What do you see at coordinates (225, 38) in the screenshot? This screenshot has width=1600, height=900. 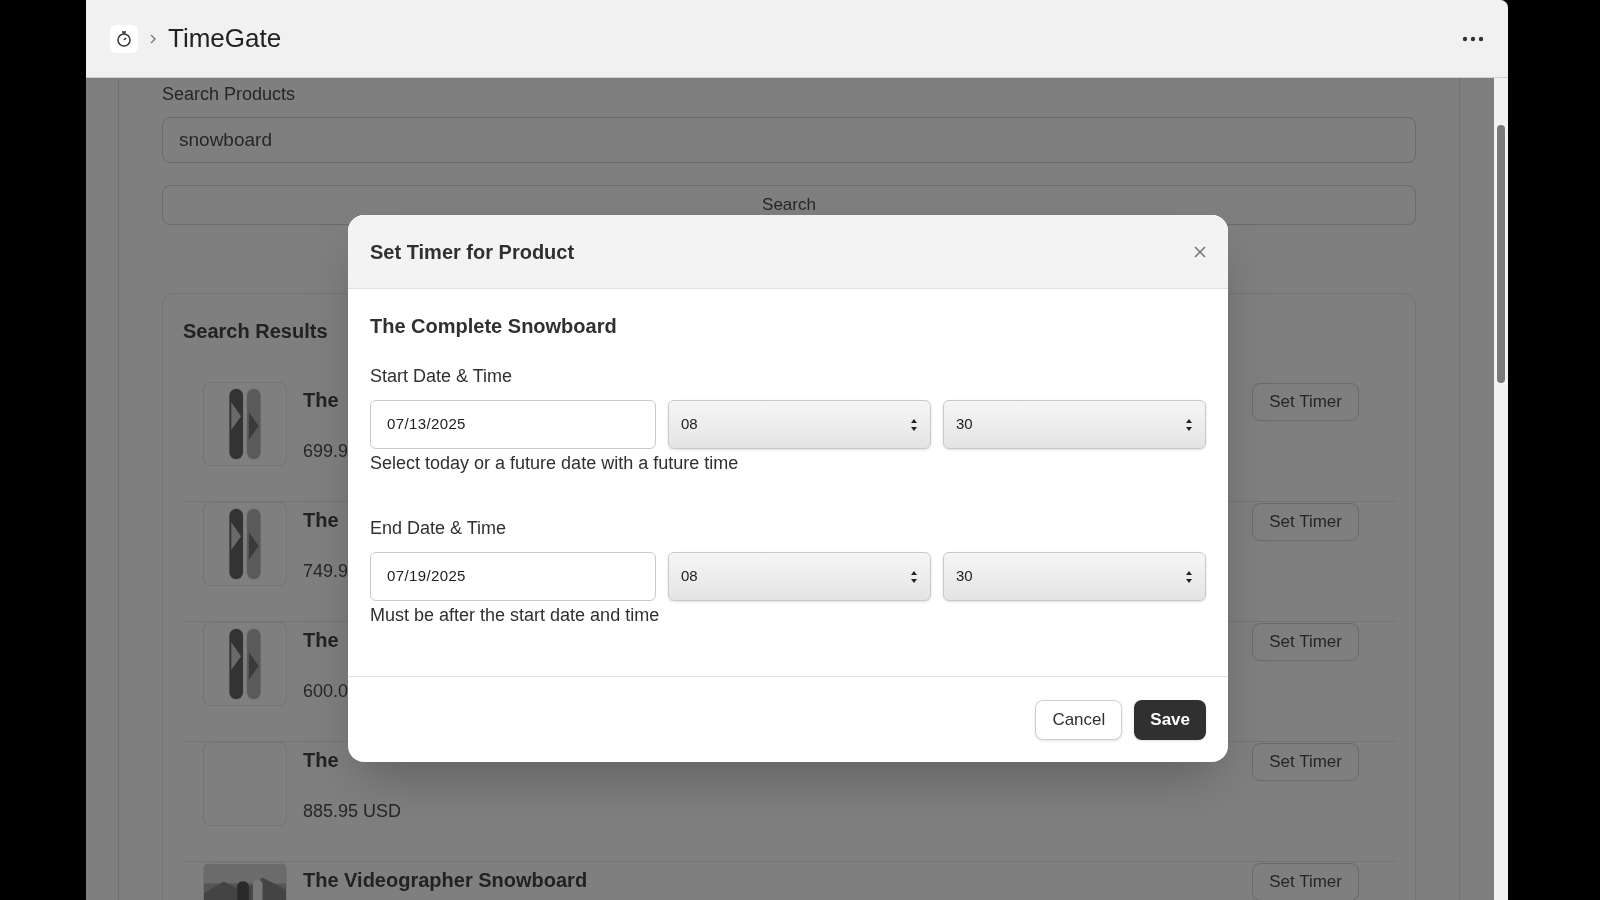 I see `app-title: TimeGate` at bounding box center [225, 38].